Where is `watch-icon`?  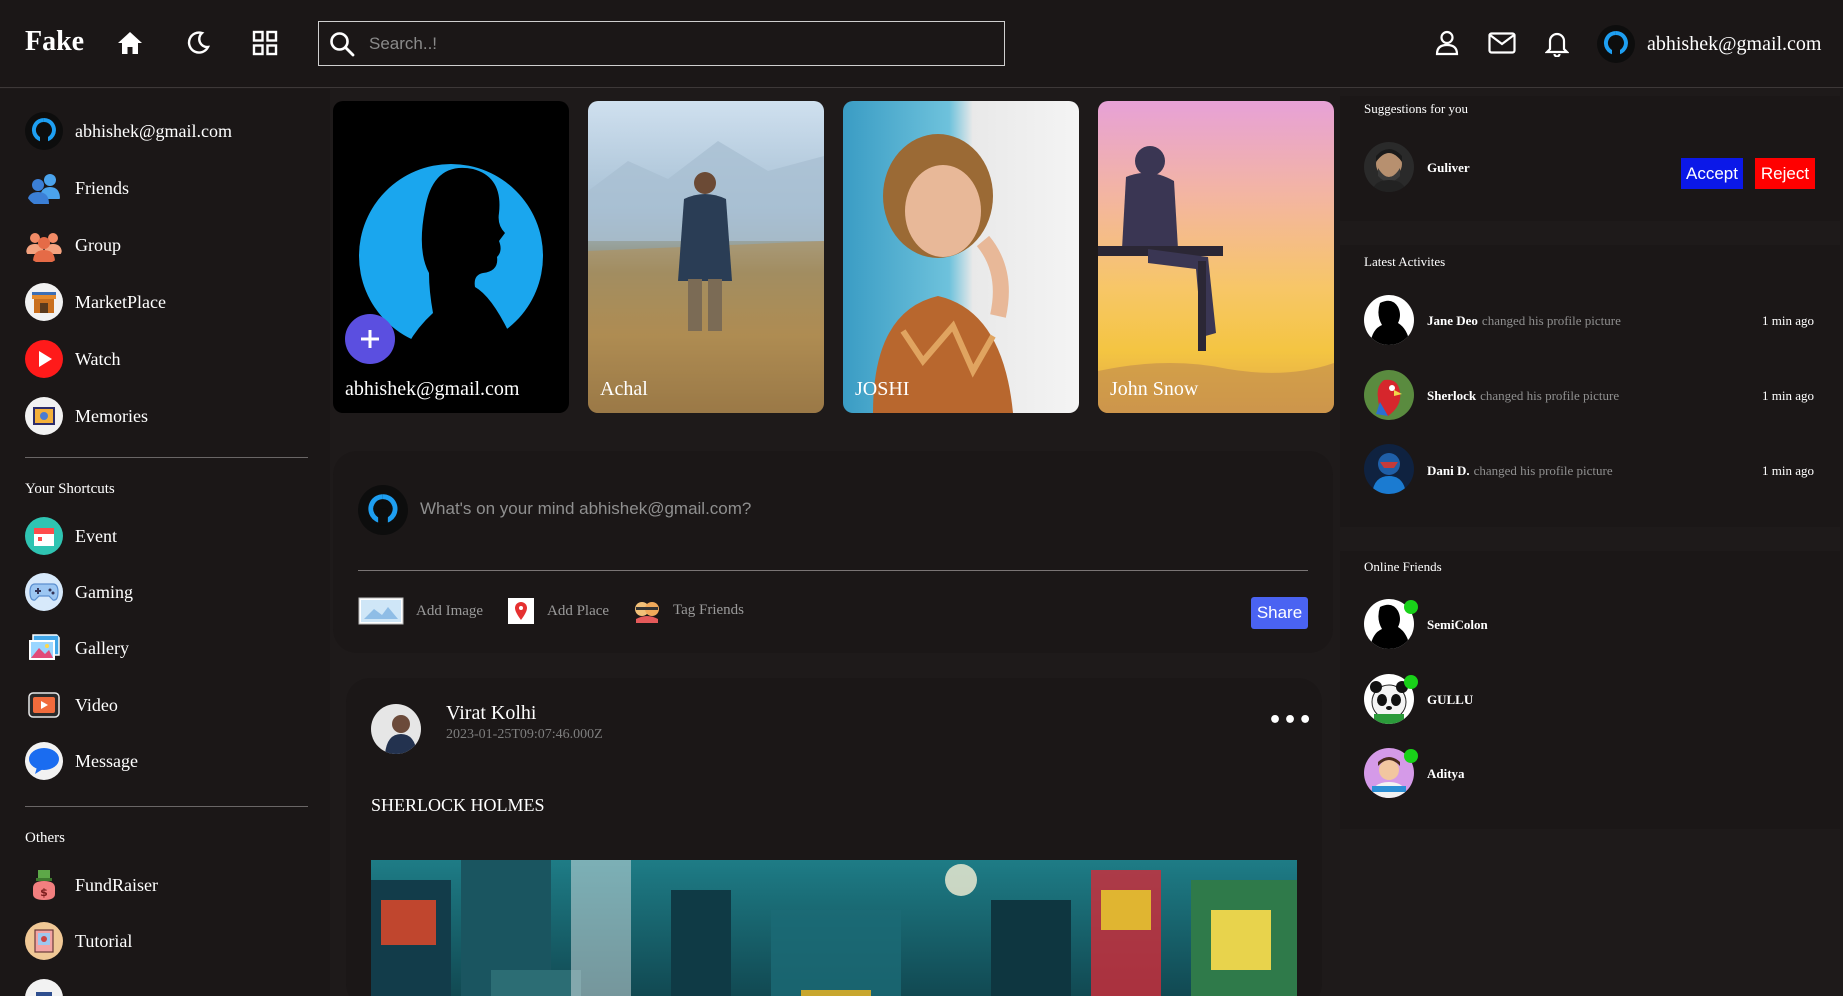
watch-icon is located at coordinates (44, 359).